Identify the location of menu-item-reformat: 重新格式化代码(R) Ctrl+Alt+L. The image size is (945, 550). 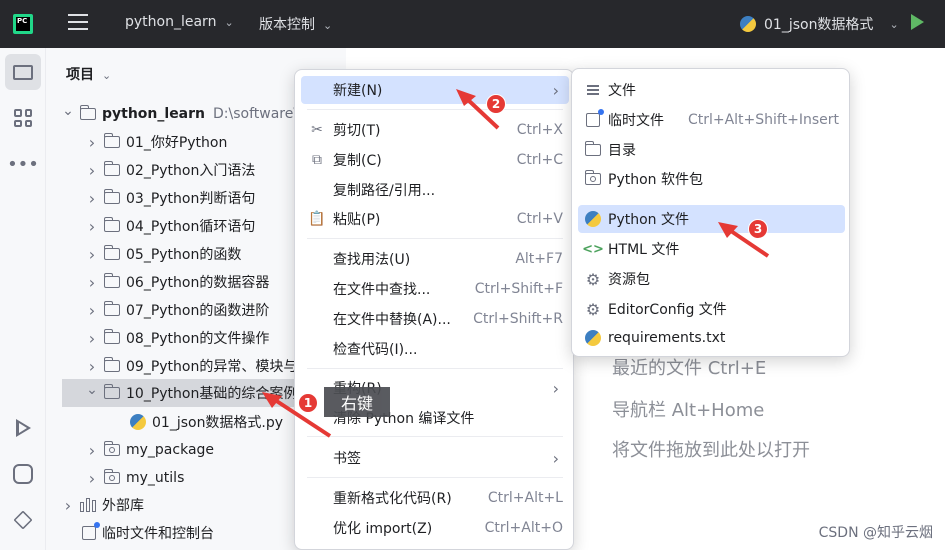
(435, 498).